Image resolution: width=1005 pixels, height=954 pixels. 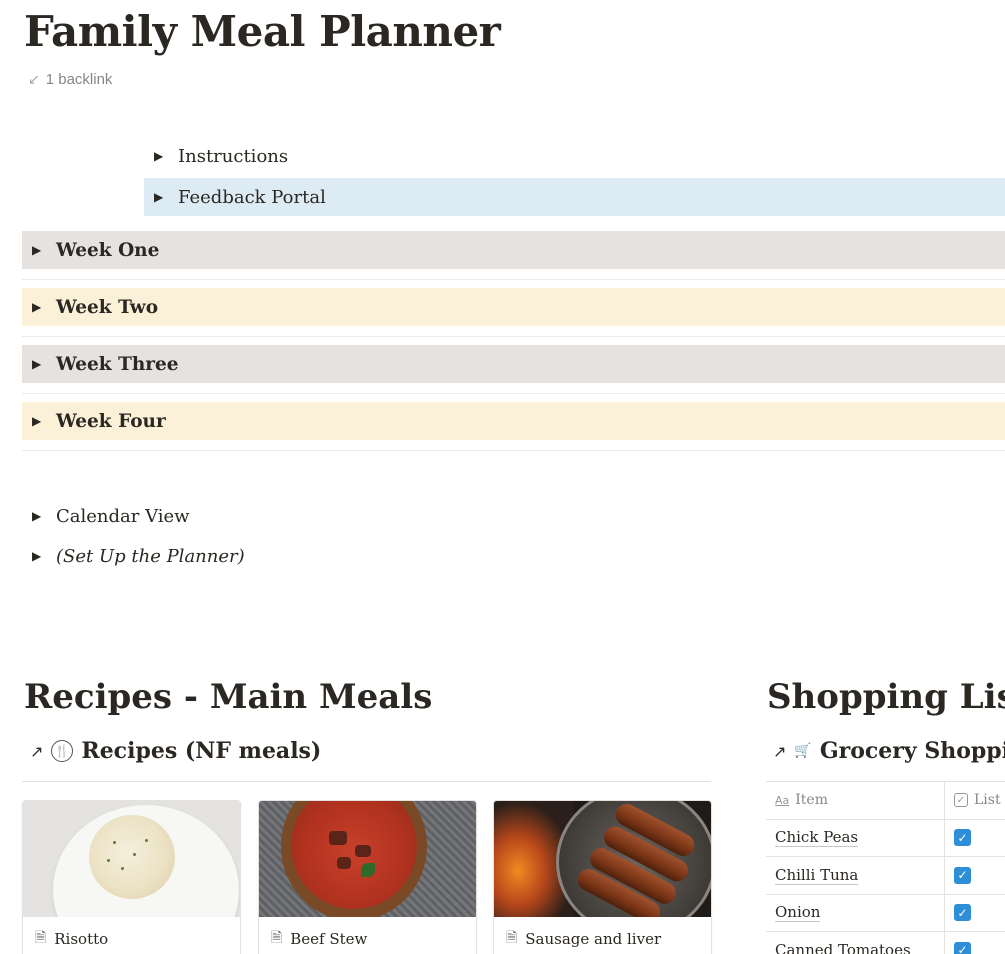 What do you see at coordinates (803, 751) in the screenshot?
I see `cart-icon: 🛒` at bounding box center [803, 751].